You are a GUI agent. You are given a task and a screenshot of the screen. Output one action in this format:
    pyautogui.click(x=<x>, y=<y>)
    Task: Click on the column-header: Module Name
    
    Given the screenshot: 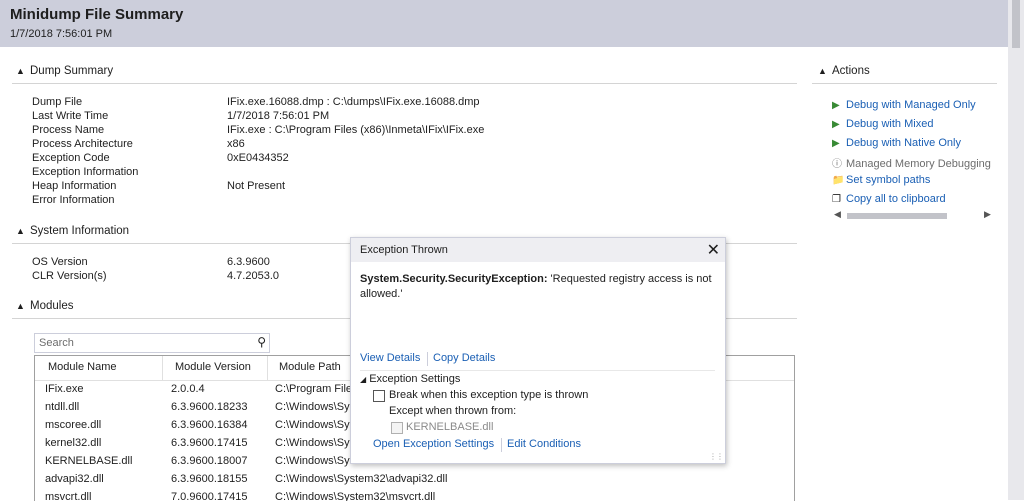 What is the action you would take?
    pyautogui.click(x=82, y=367)
    